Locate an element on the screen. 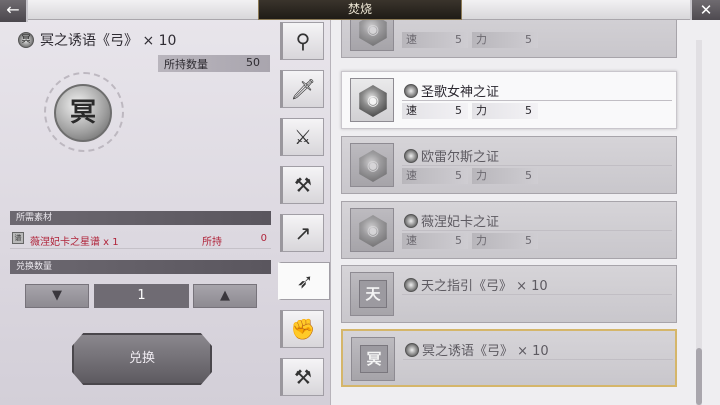 This screenshot has width=720, height=405. tab-staff: ⚲ is located at coordinates (302, 41).